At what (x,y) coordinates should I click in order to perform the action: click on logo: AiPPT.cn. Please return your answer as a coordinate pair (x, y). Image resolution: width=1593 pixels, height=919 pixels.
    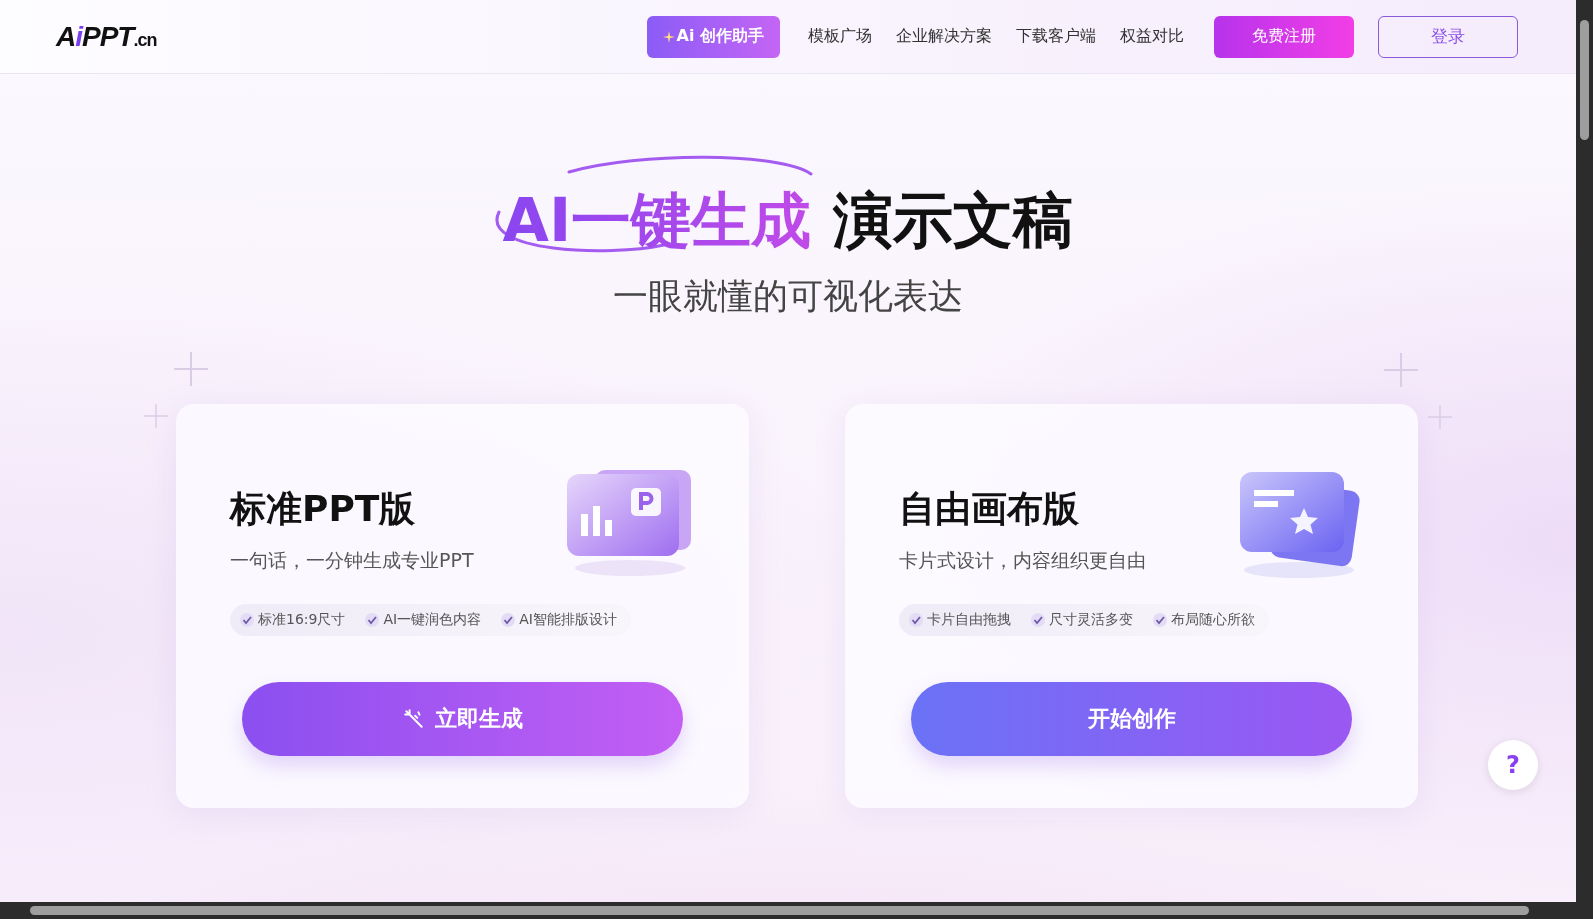
    Looking at the image, I should click on (106, 36).